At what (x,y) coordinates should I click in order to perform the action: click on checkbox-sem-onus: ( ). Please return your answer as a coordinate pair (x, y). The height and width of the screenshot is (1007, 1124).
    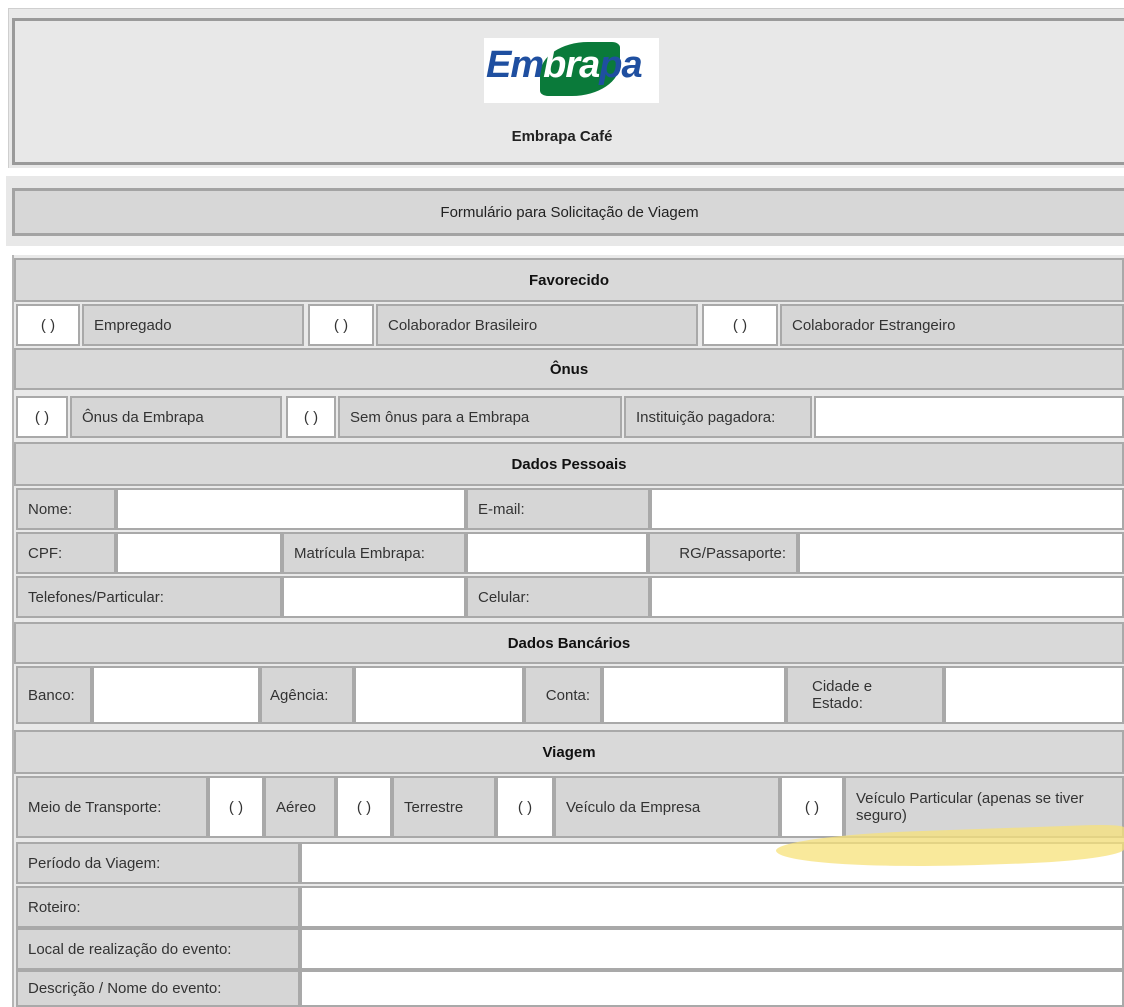
    Looking at the image, I should click on (311, 417).